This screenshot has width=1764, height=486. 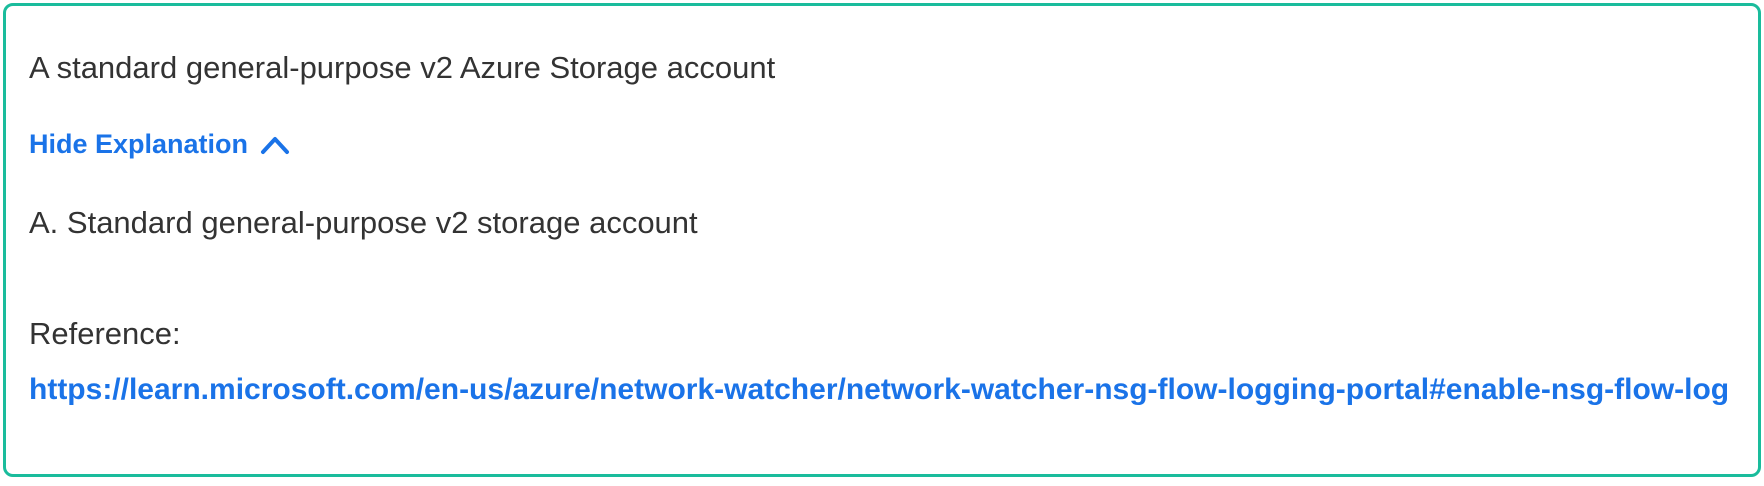 I want to click on hide-explanation-label: Hide Explanation, so click(x=139, y=144).